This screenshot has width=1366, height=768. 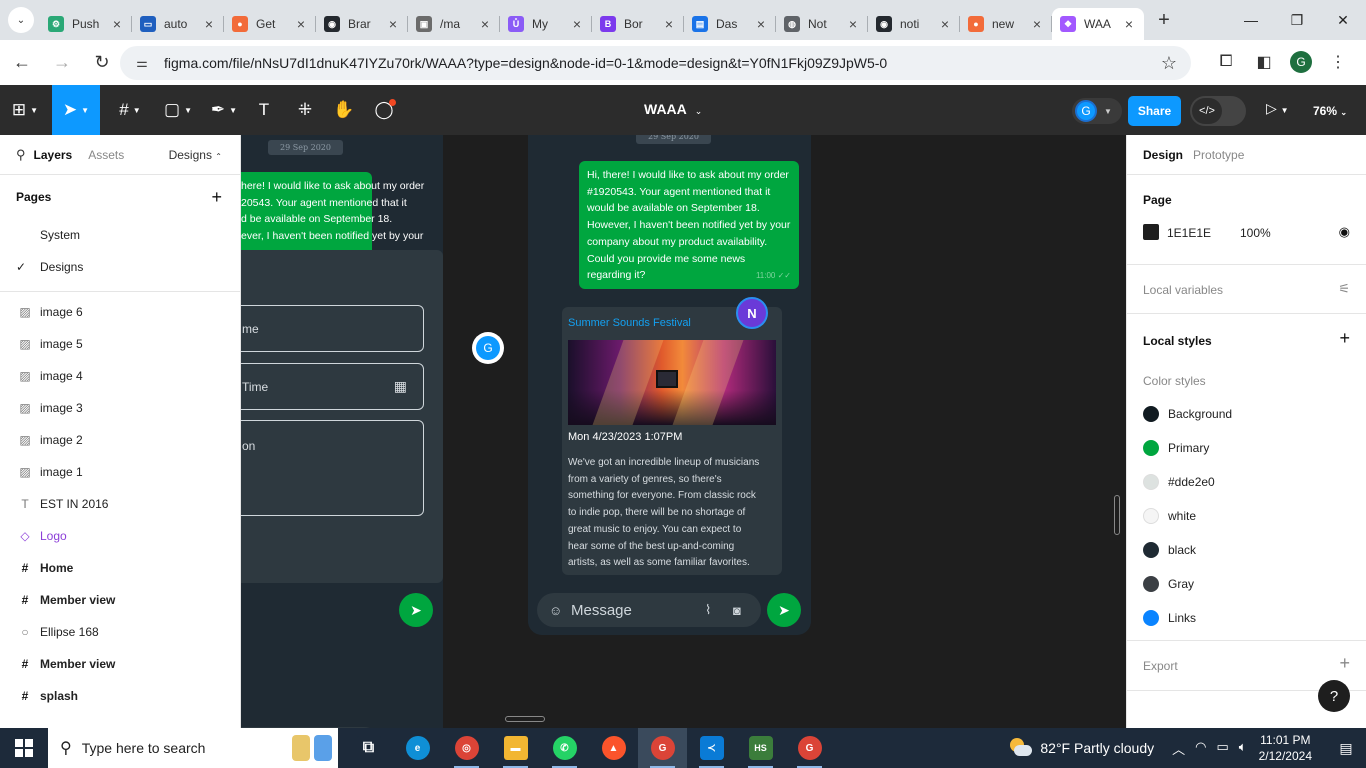 What do you see at coordinates (120, 440) in the screenshot?
I see `layer-item: ▨ image 2` at bounding box center [120, 440].